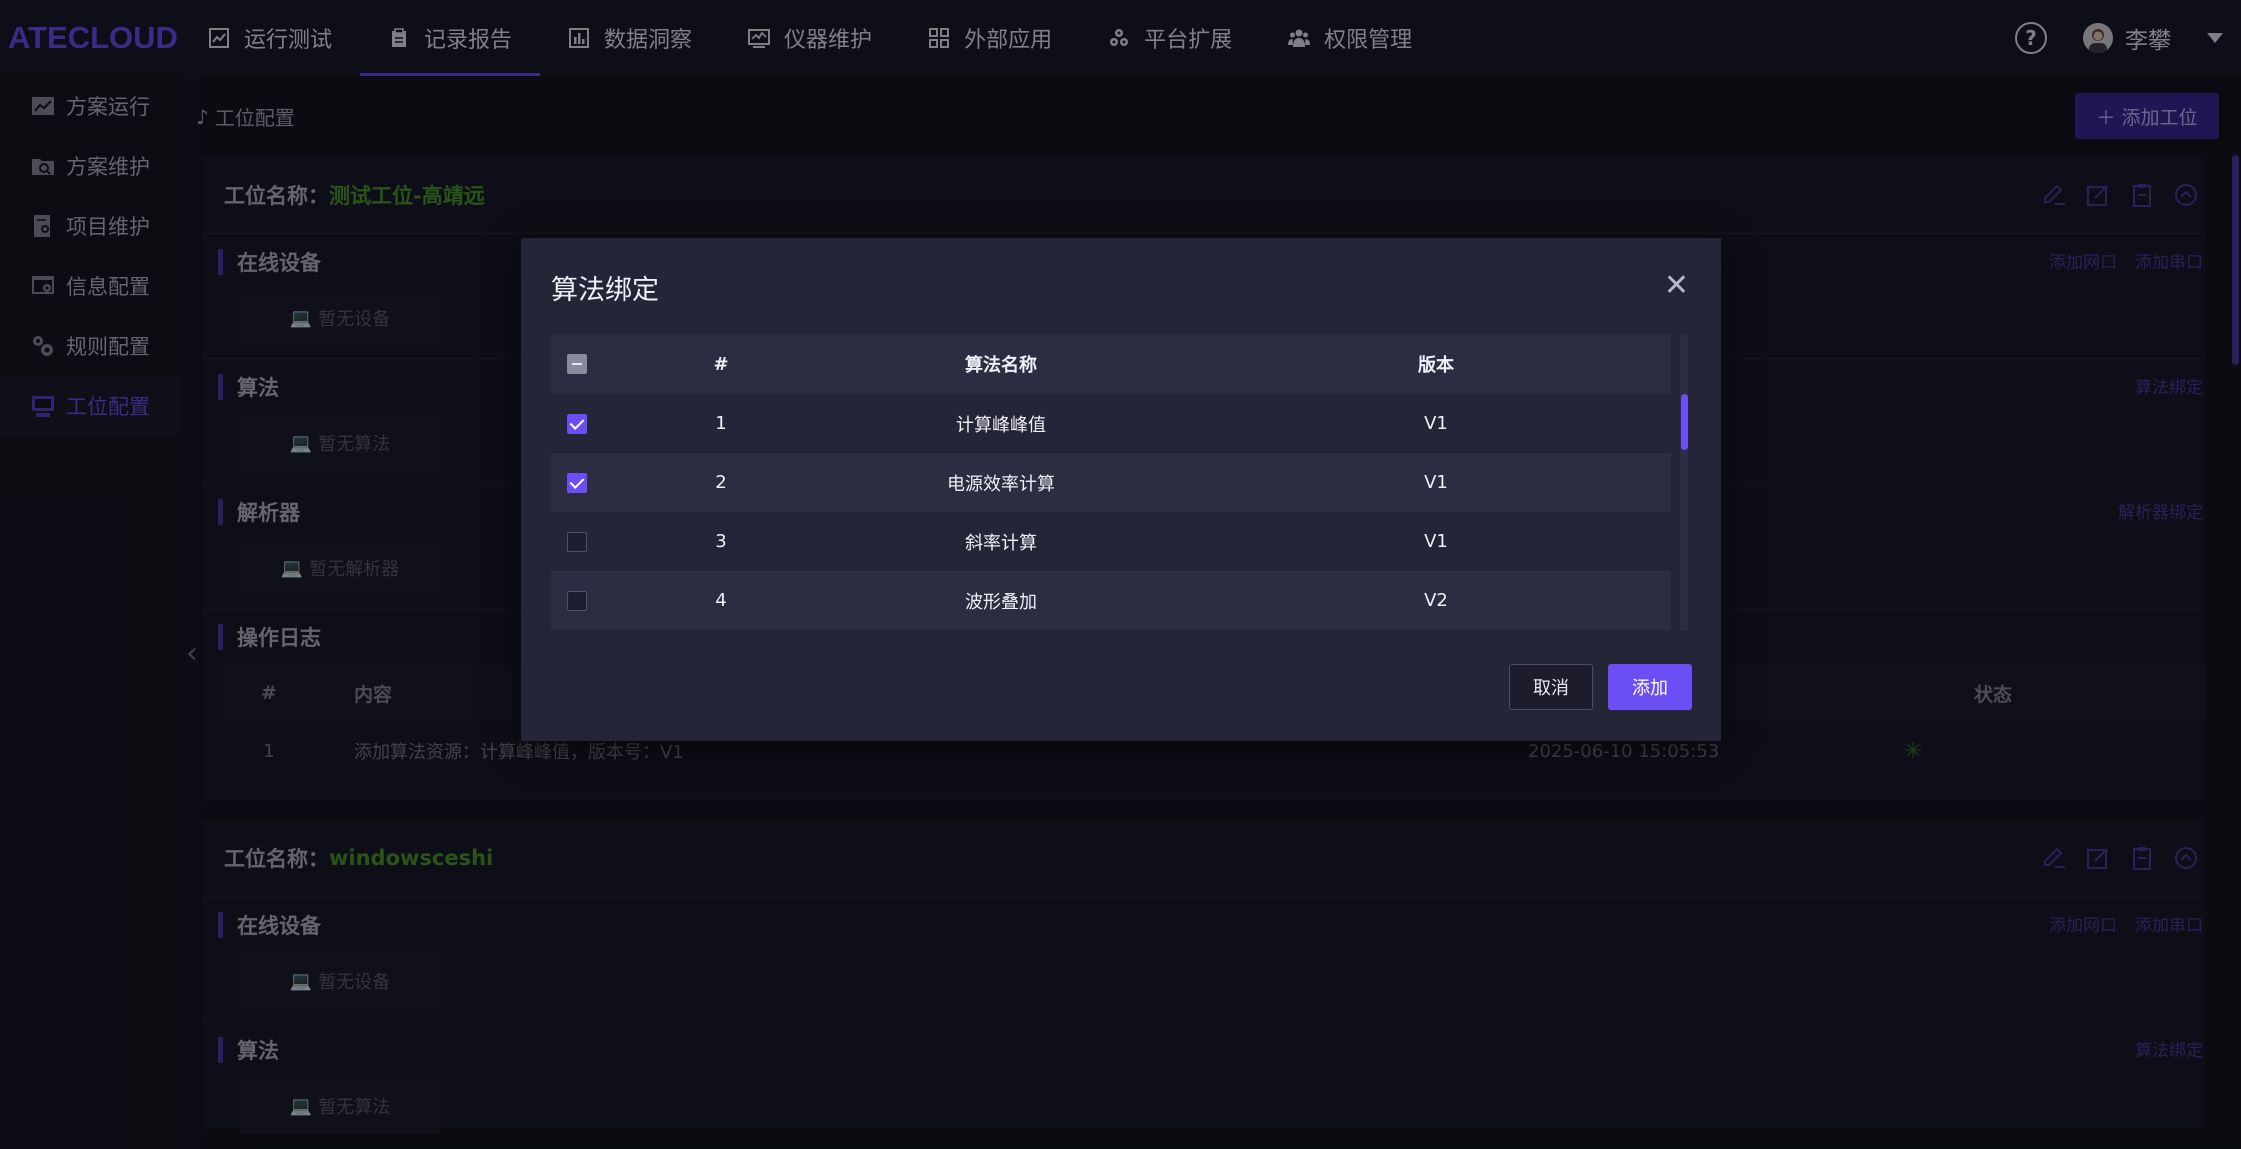 This screenshot has width=2241, height=1149. I want to click on dialog-title: 算法绑定, so click(605, 290).